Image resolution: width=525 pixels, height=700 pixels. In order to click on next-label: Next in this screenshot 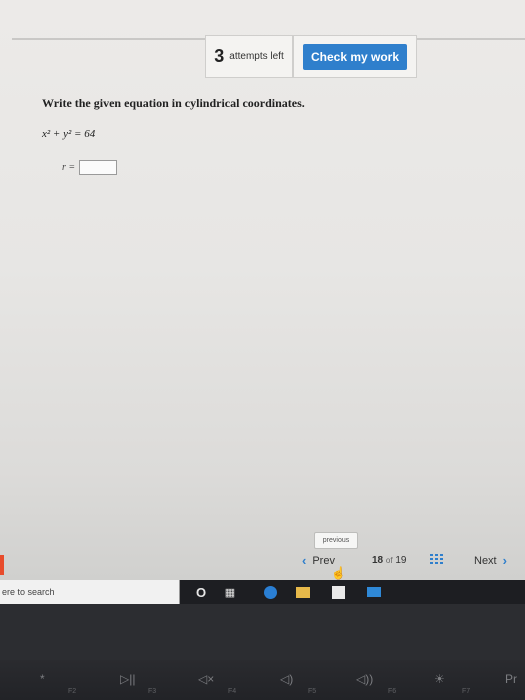, I will do `click(485, 560)`.